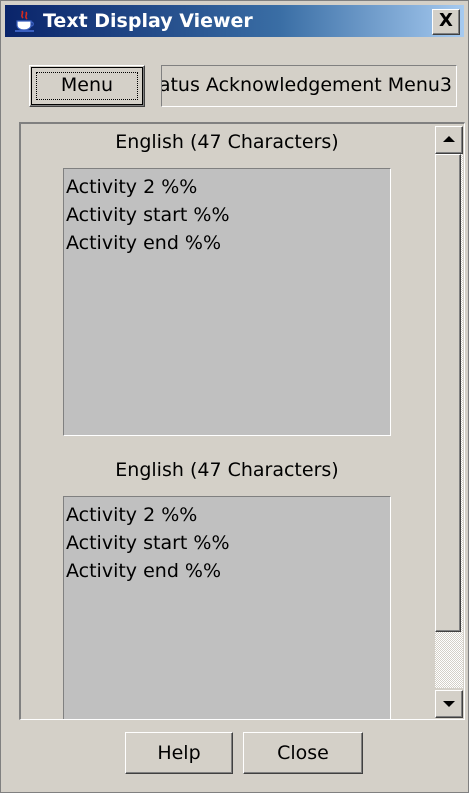 The width and height of the screenshot is (469, 793). Describe the element at coordinates (24, 21) in the screenshot. I see `java-cup-icon` at that location.